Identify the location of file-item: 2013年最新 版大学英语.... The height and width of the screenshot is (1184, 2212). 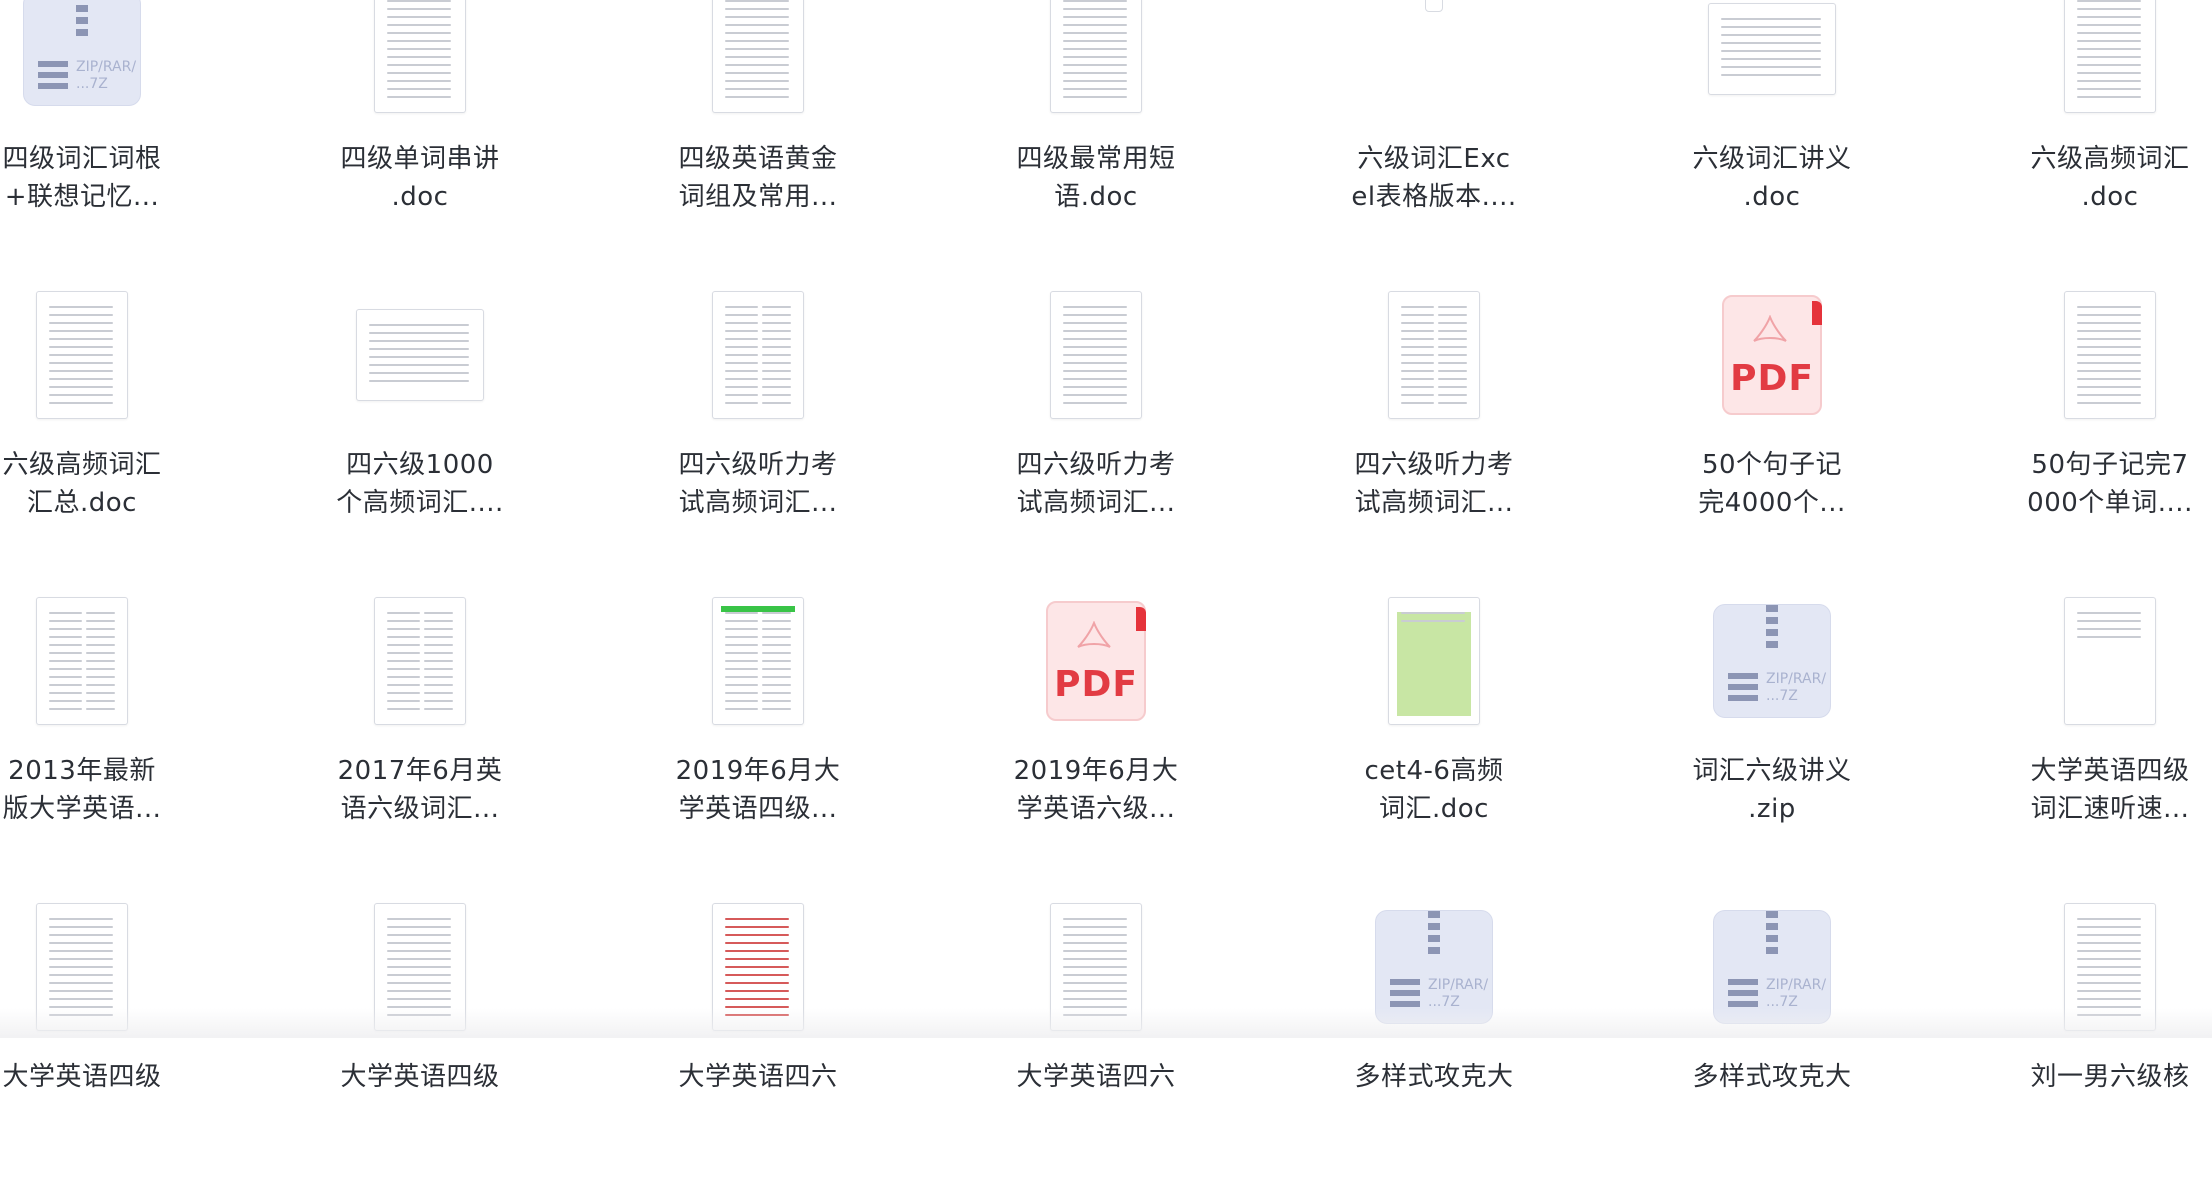
(125, 725).